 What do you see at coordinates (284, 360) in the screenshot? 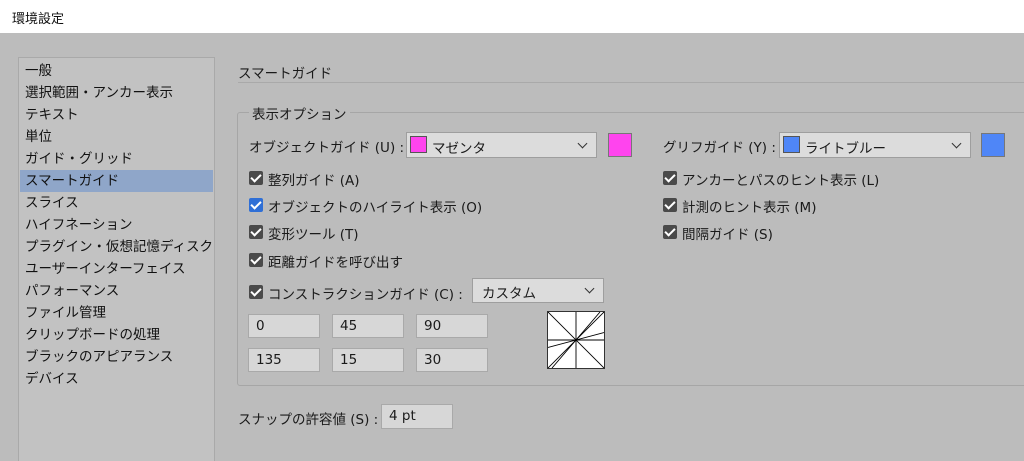
I see `angle-field-4: 135` at bounding box center [284, 360].